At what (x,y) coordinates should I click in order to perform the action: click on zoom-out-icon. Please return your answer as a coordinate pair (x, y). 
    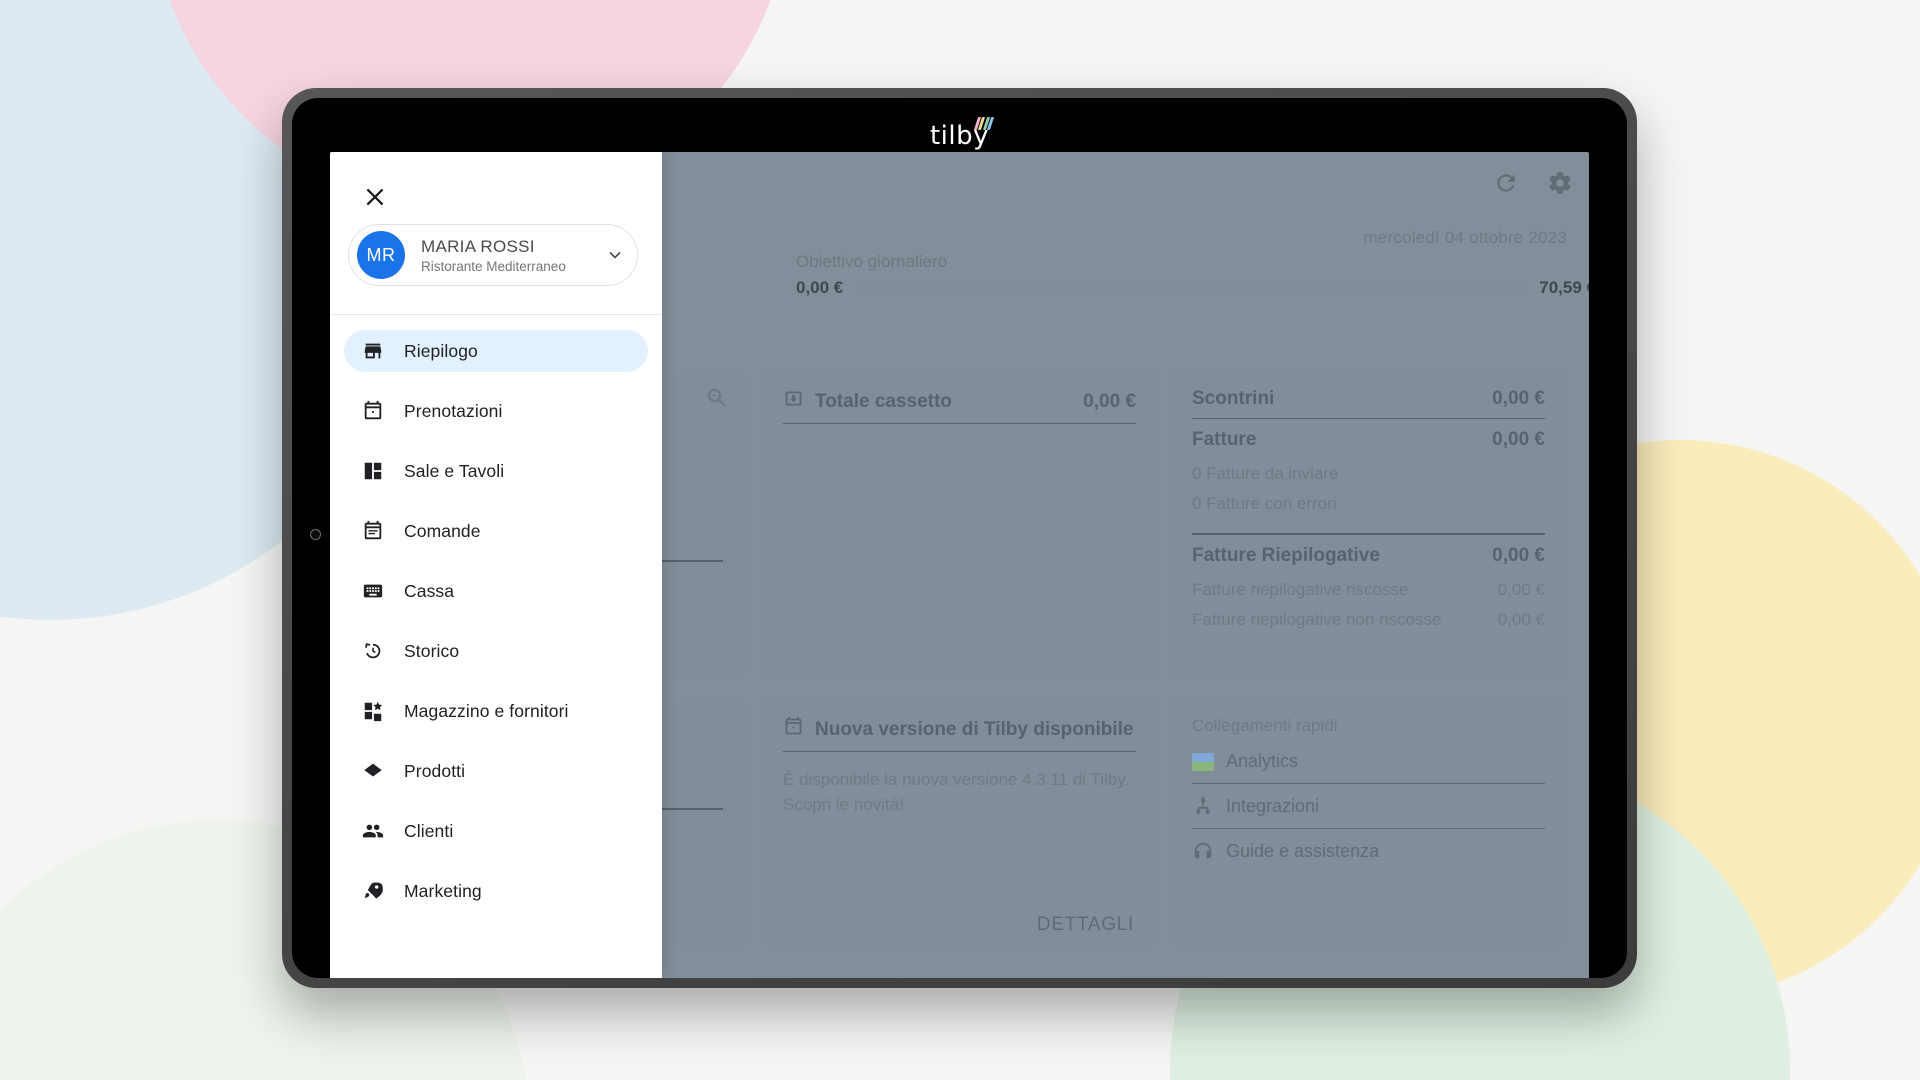
    Looking at the image, I should click on (717, 398).